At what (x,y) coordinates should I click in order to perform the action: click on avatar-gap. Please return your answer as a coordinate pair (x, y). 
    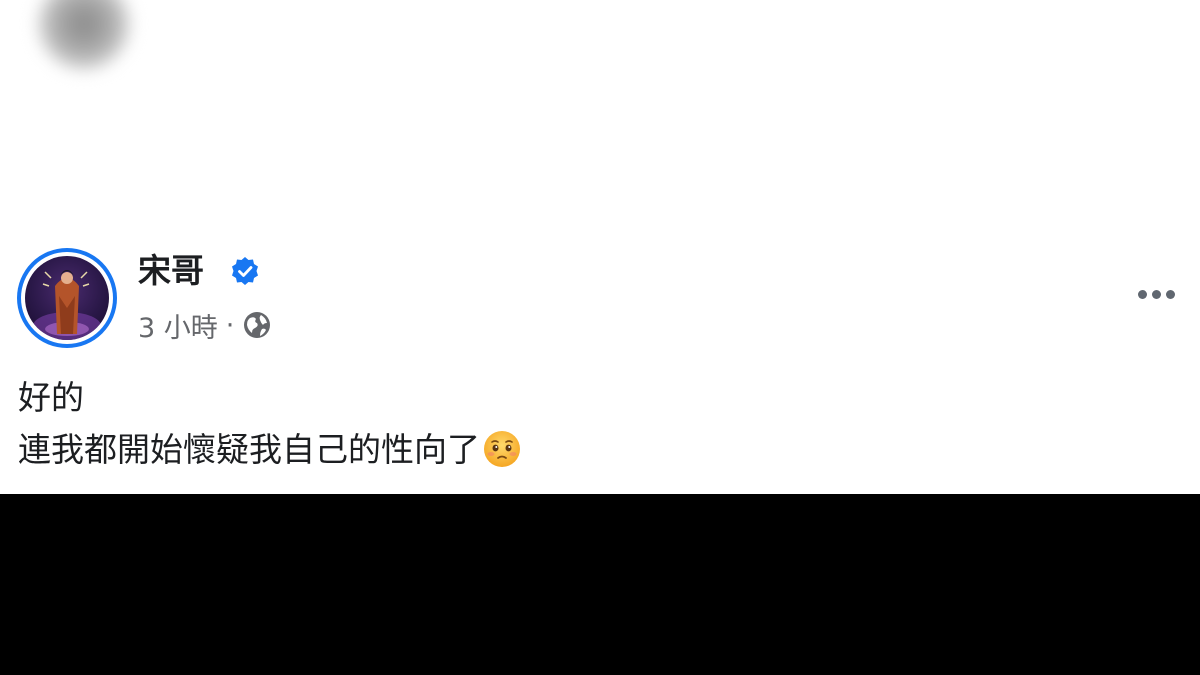
    Looking at the image, I should click on (67, 298).